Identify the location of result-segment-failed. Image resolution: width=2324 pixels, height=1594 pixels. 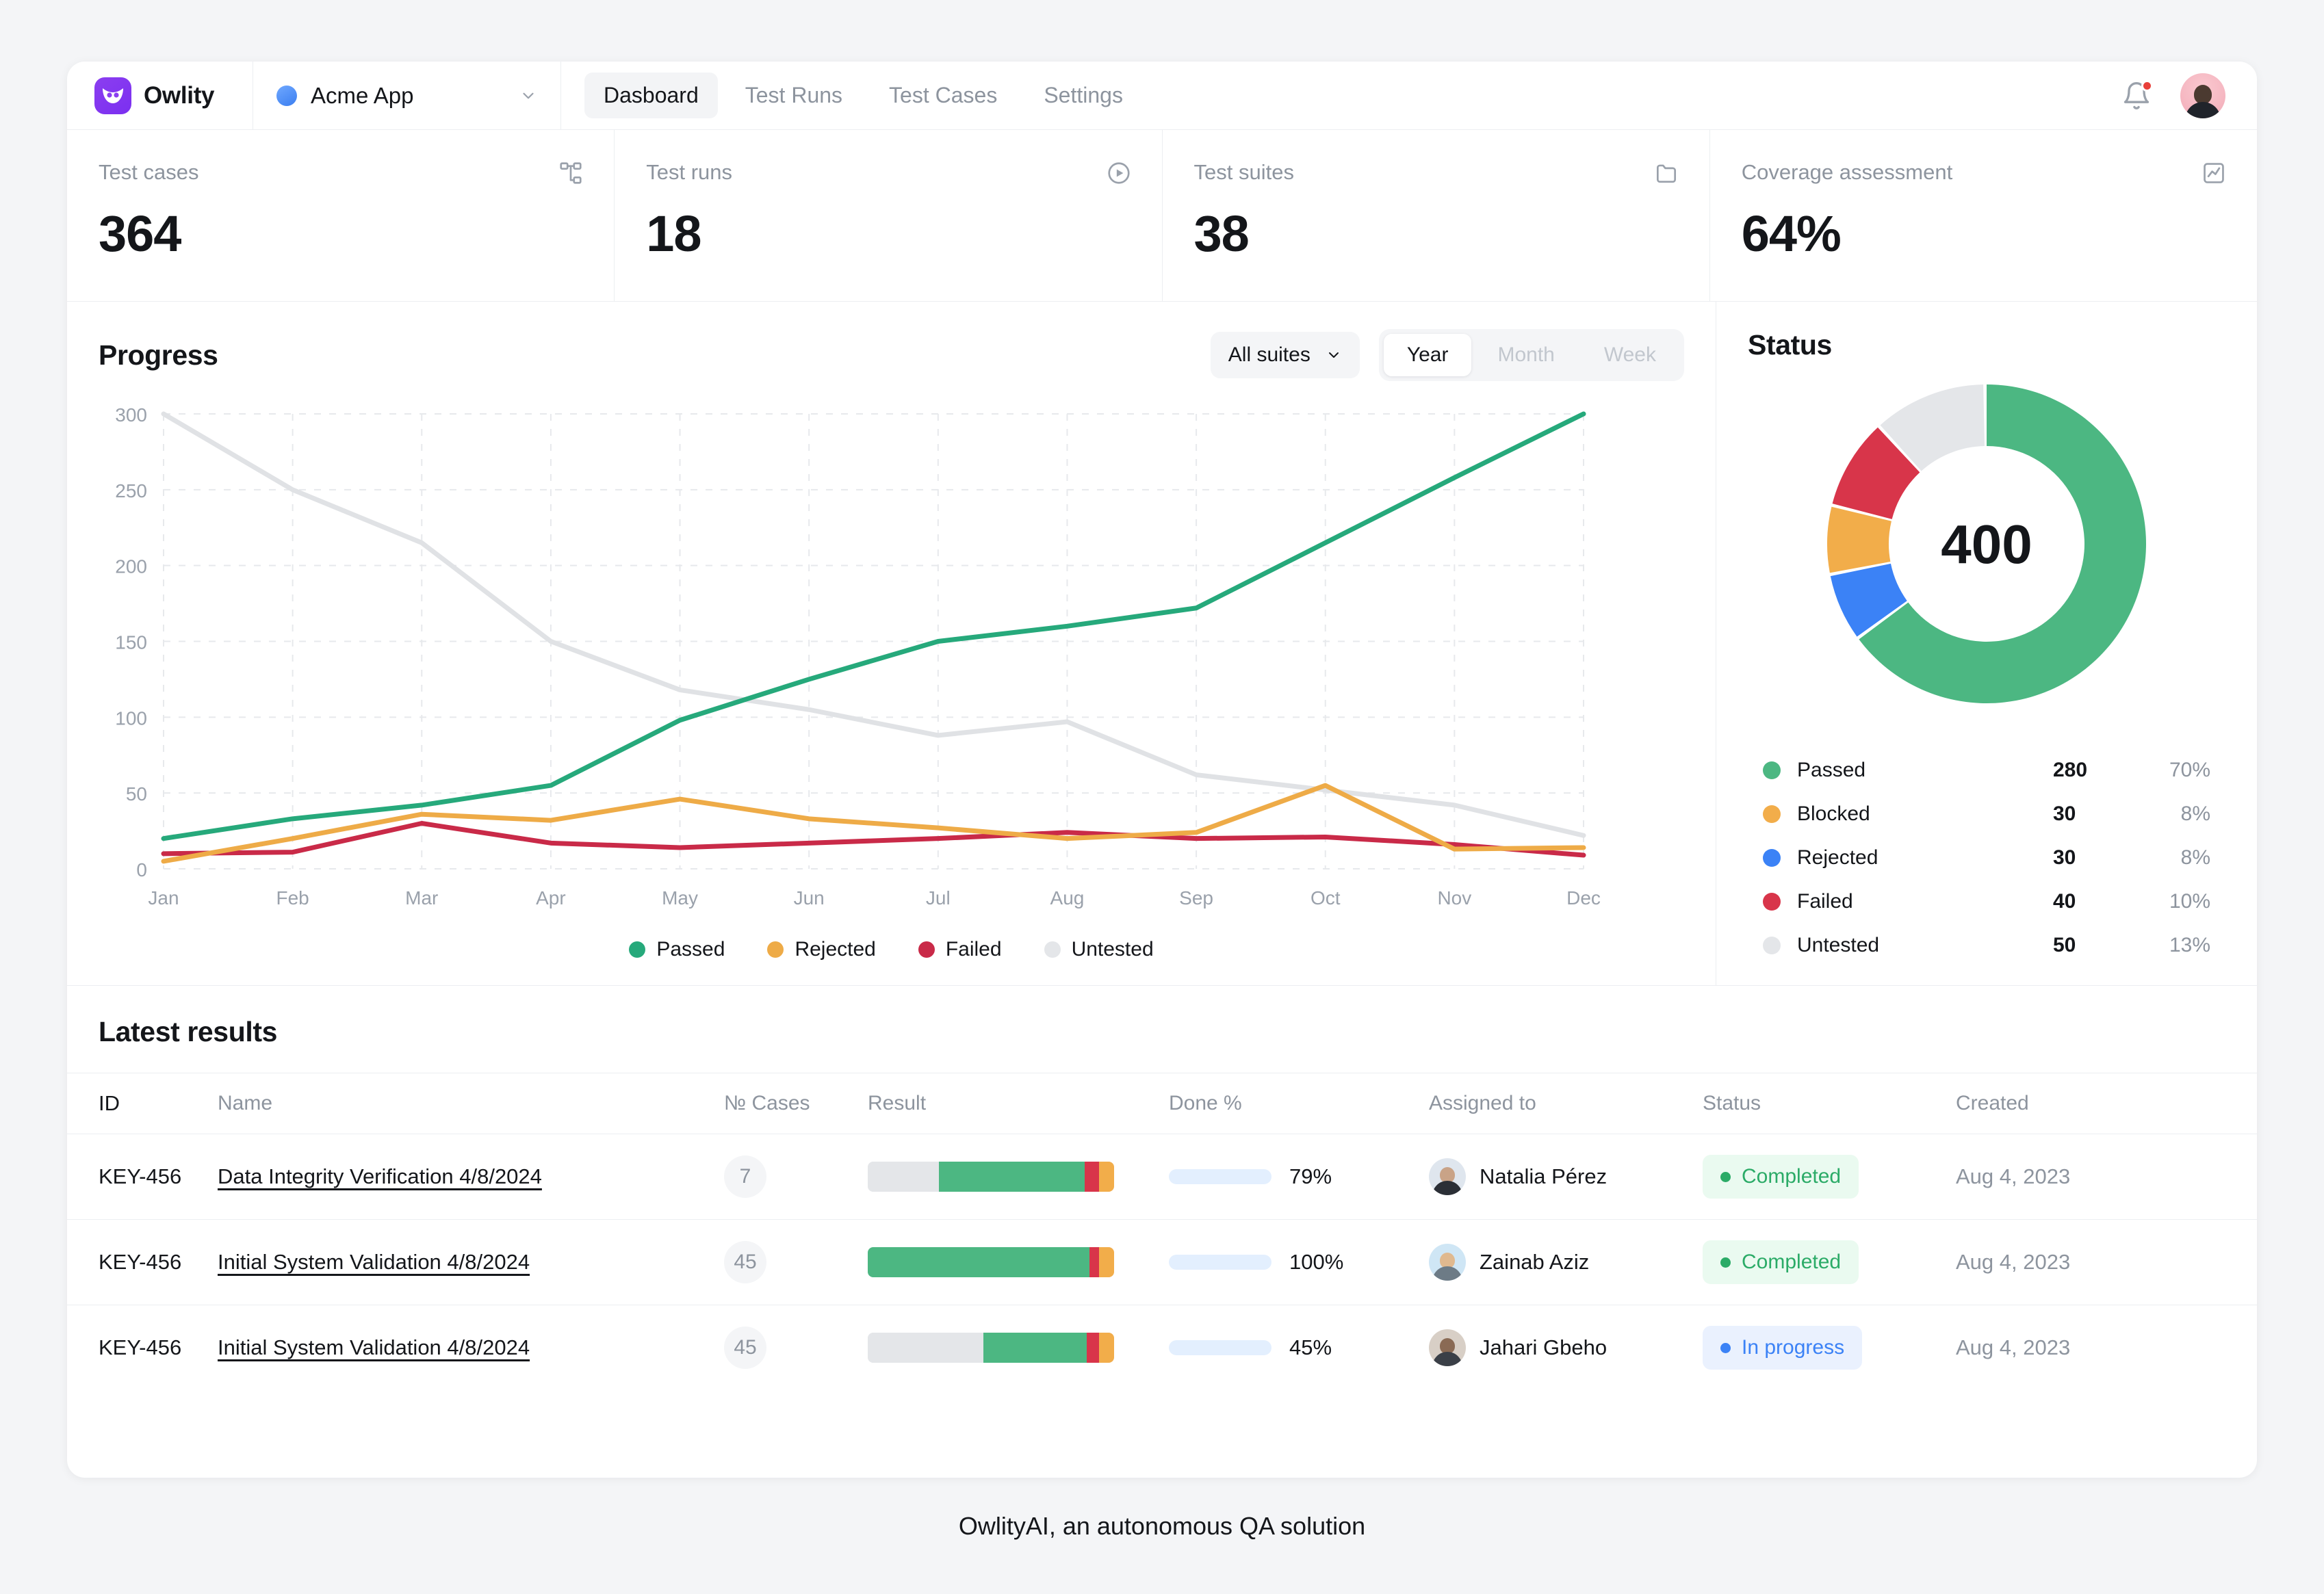
(1092, 1177).